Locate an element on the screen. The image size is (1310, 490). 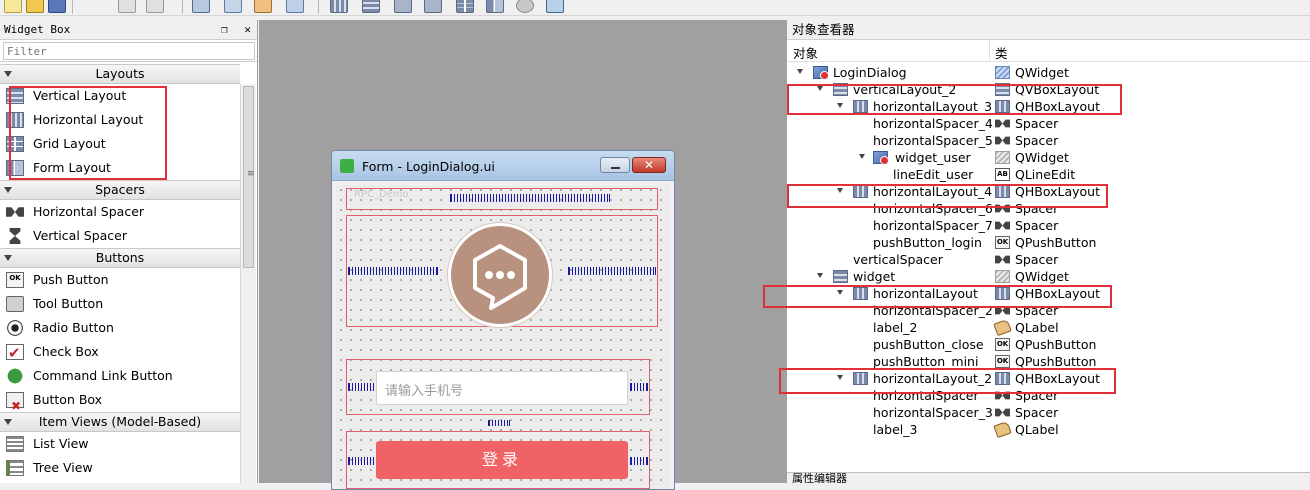
widget-vertical-spacer: Vertical Spacer is located at coordinates (120, 236).